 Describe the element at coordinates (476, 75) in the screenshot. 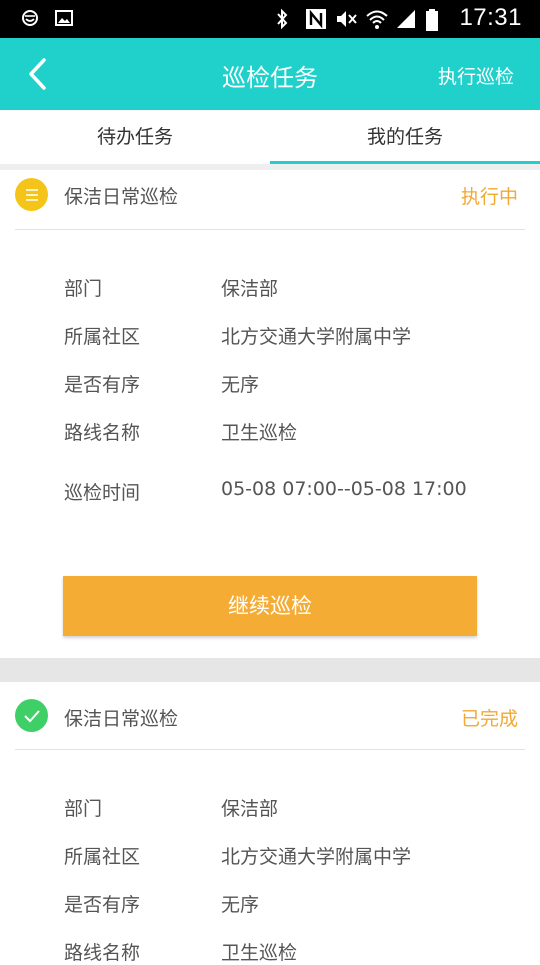

I see `execute-inspection-button: 执行巡检` at that location.